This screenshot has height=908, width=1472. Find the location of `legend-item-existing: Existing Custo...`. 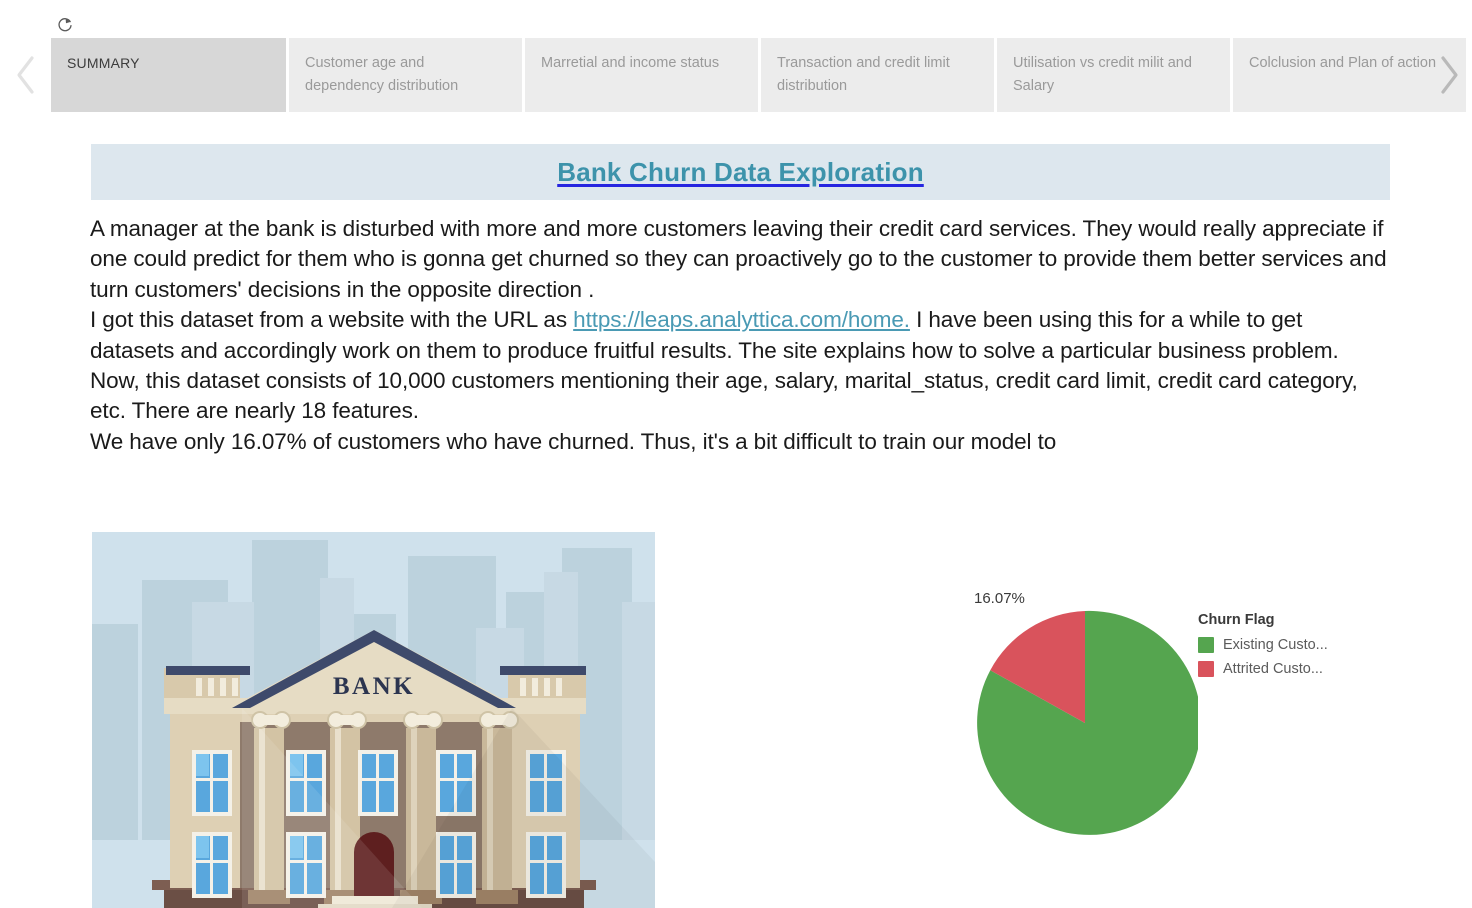

legend-item-existing: Existing Custo... is located at coordinates (1282, 645).